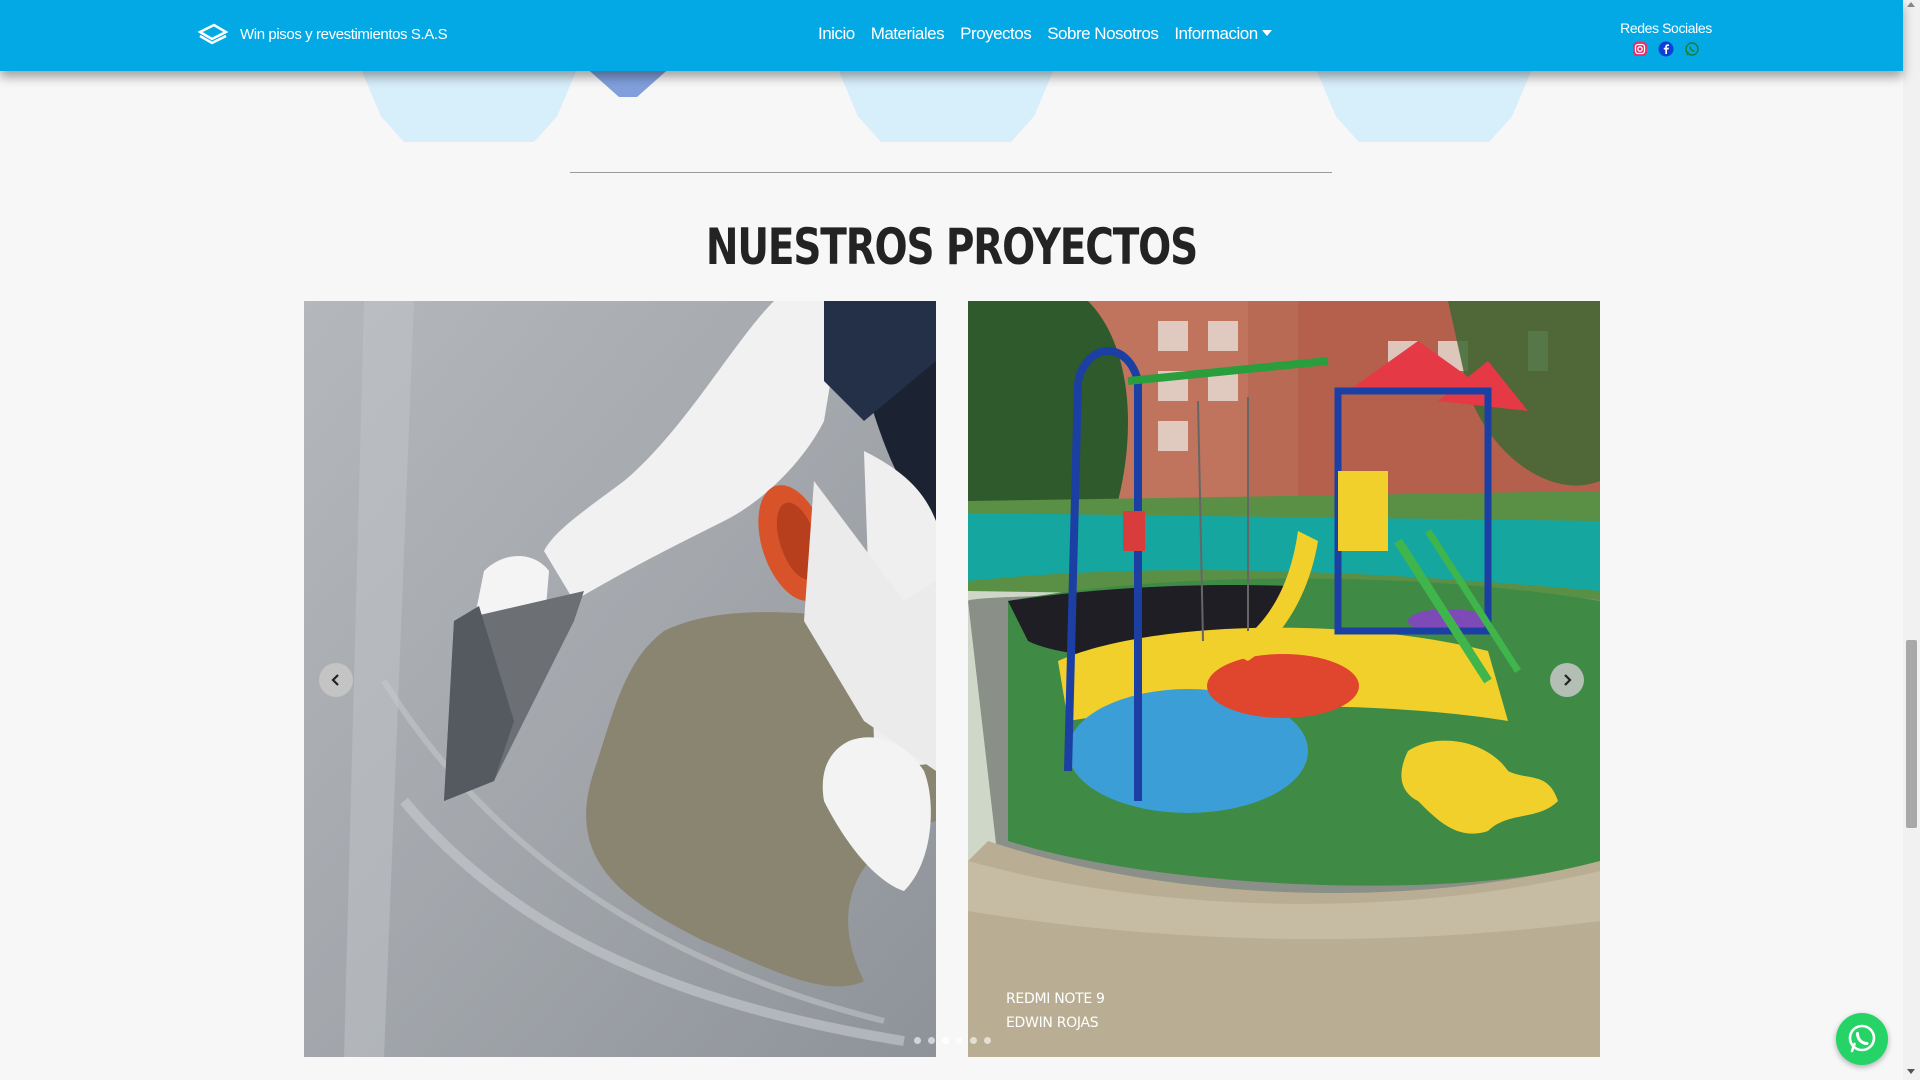 Image resolution: width=1920 pixels, height=1080 pixels. I want to click on caret-down-icon, so click(1266, 33).